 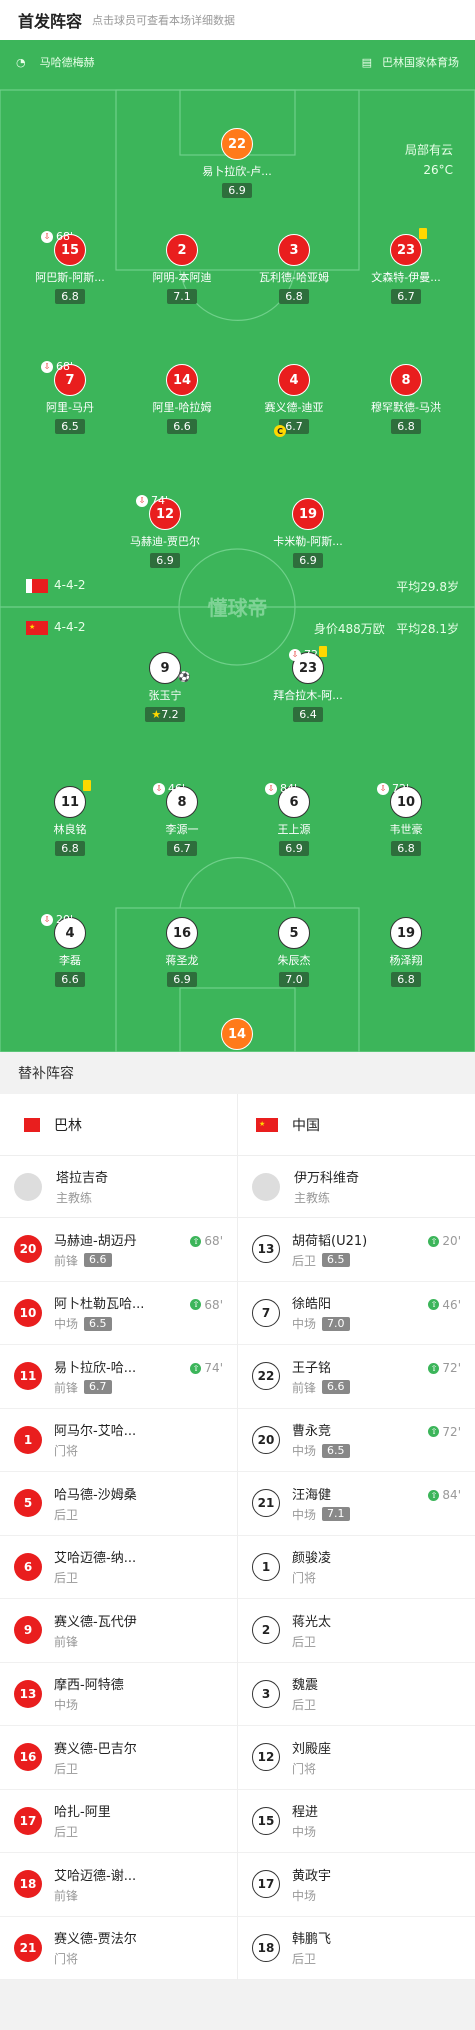 I want to click on sub-on-indicator: ⇧ 68', so click(x=206, y=1305).